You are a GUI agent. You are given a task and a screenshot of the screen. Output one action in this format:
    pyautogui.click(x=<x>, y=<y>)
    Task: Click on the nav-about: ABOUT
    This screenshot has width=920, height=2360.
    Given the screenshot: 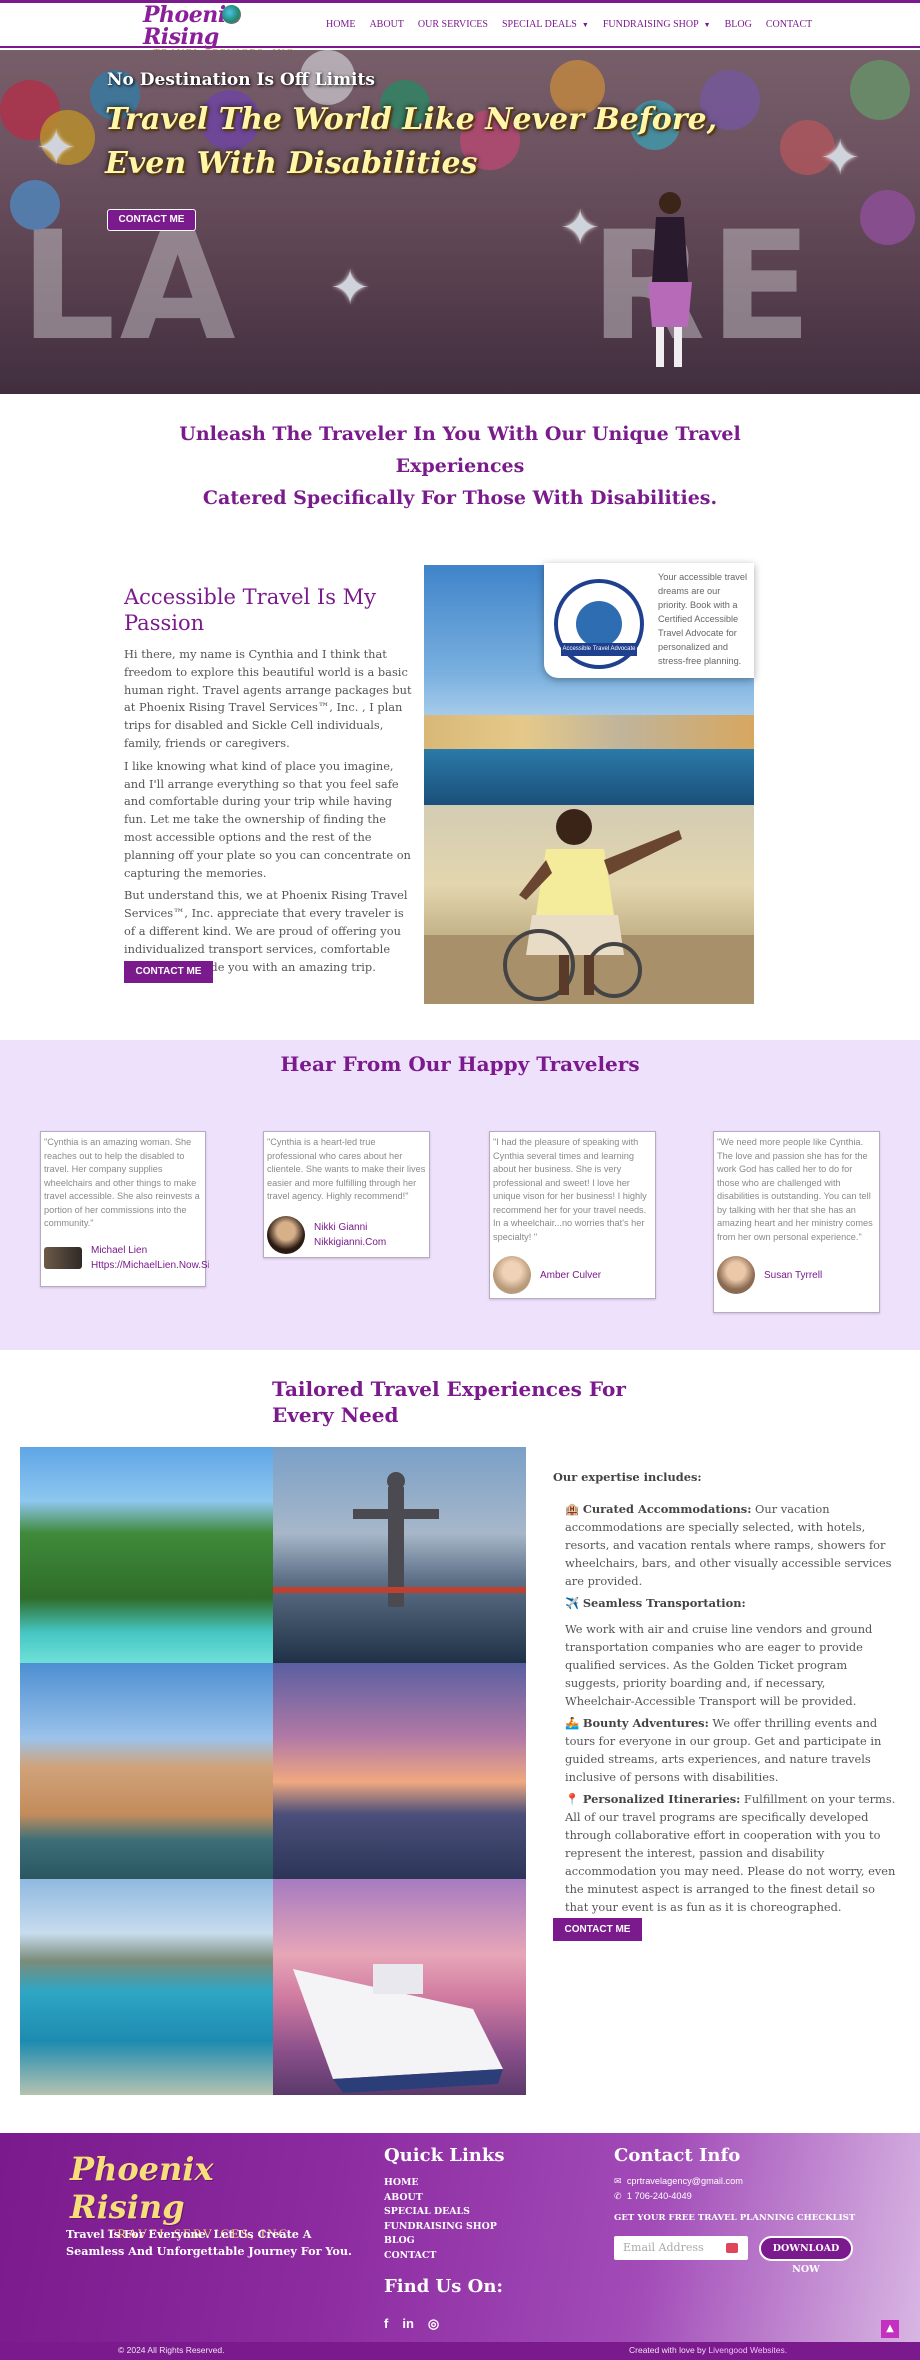 What is the action you would take?
    pyautogui.click(x=386, y=24)
    